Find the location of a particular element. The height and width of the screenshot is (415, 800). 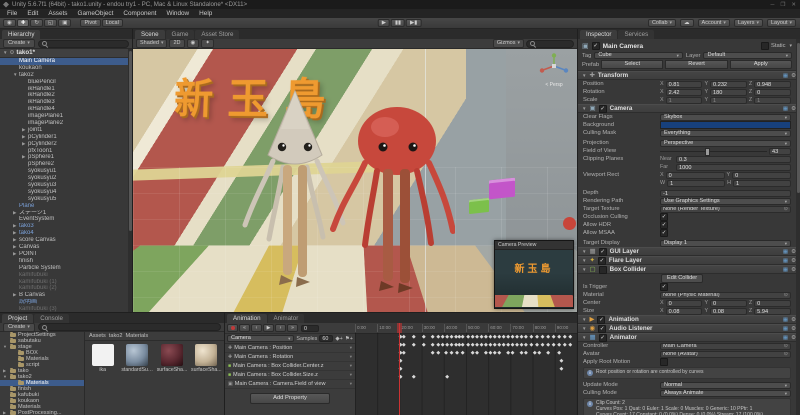

h-field: 1 is located at coordinates (762, 183).